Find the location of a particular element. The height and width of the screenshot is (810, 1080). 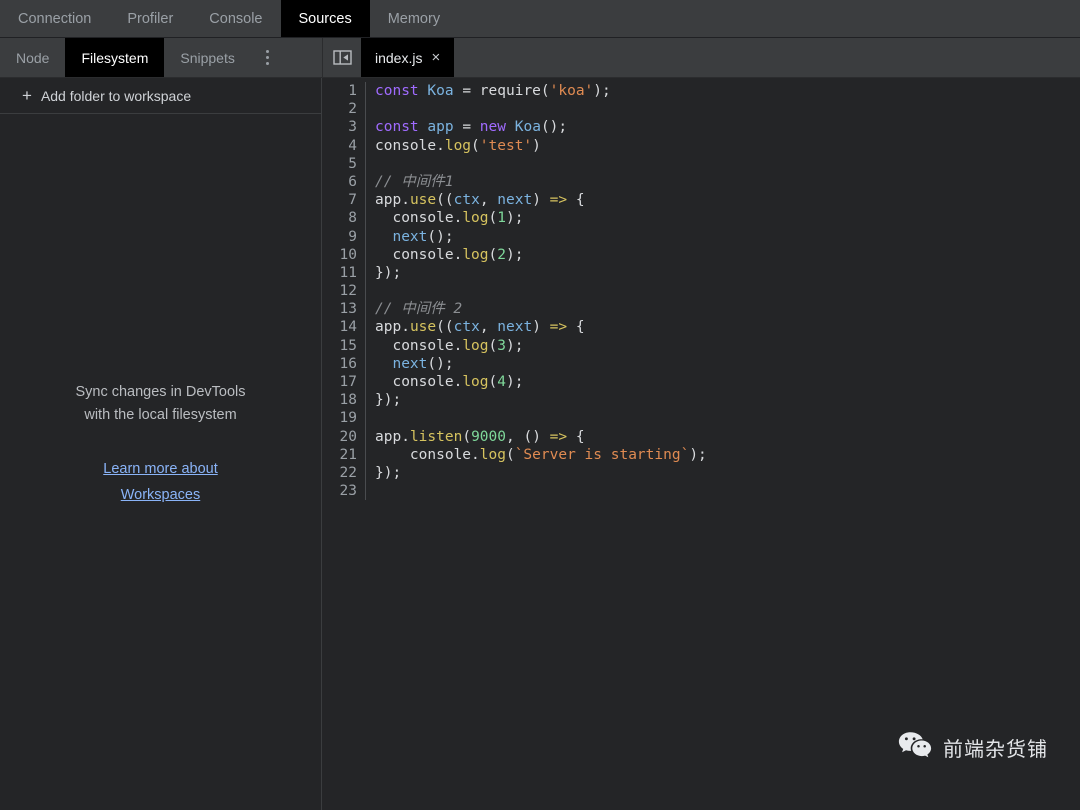

add-folder-label: Add folder to workspace is located at coordinates (116, 95).